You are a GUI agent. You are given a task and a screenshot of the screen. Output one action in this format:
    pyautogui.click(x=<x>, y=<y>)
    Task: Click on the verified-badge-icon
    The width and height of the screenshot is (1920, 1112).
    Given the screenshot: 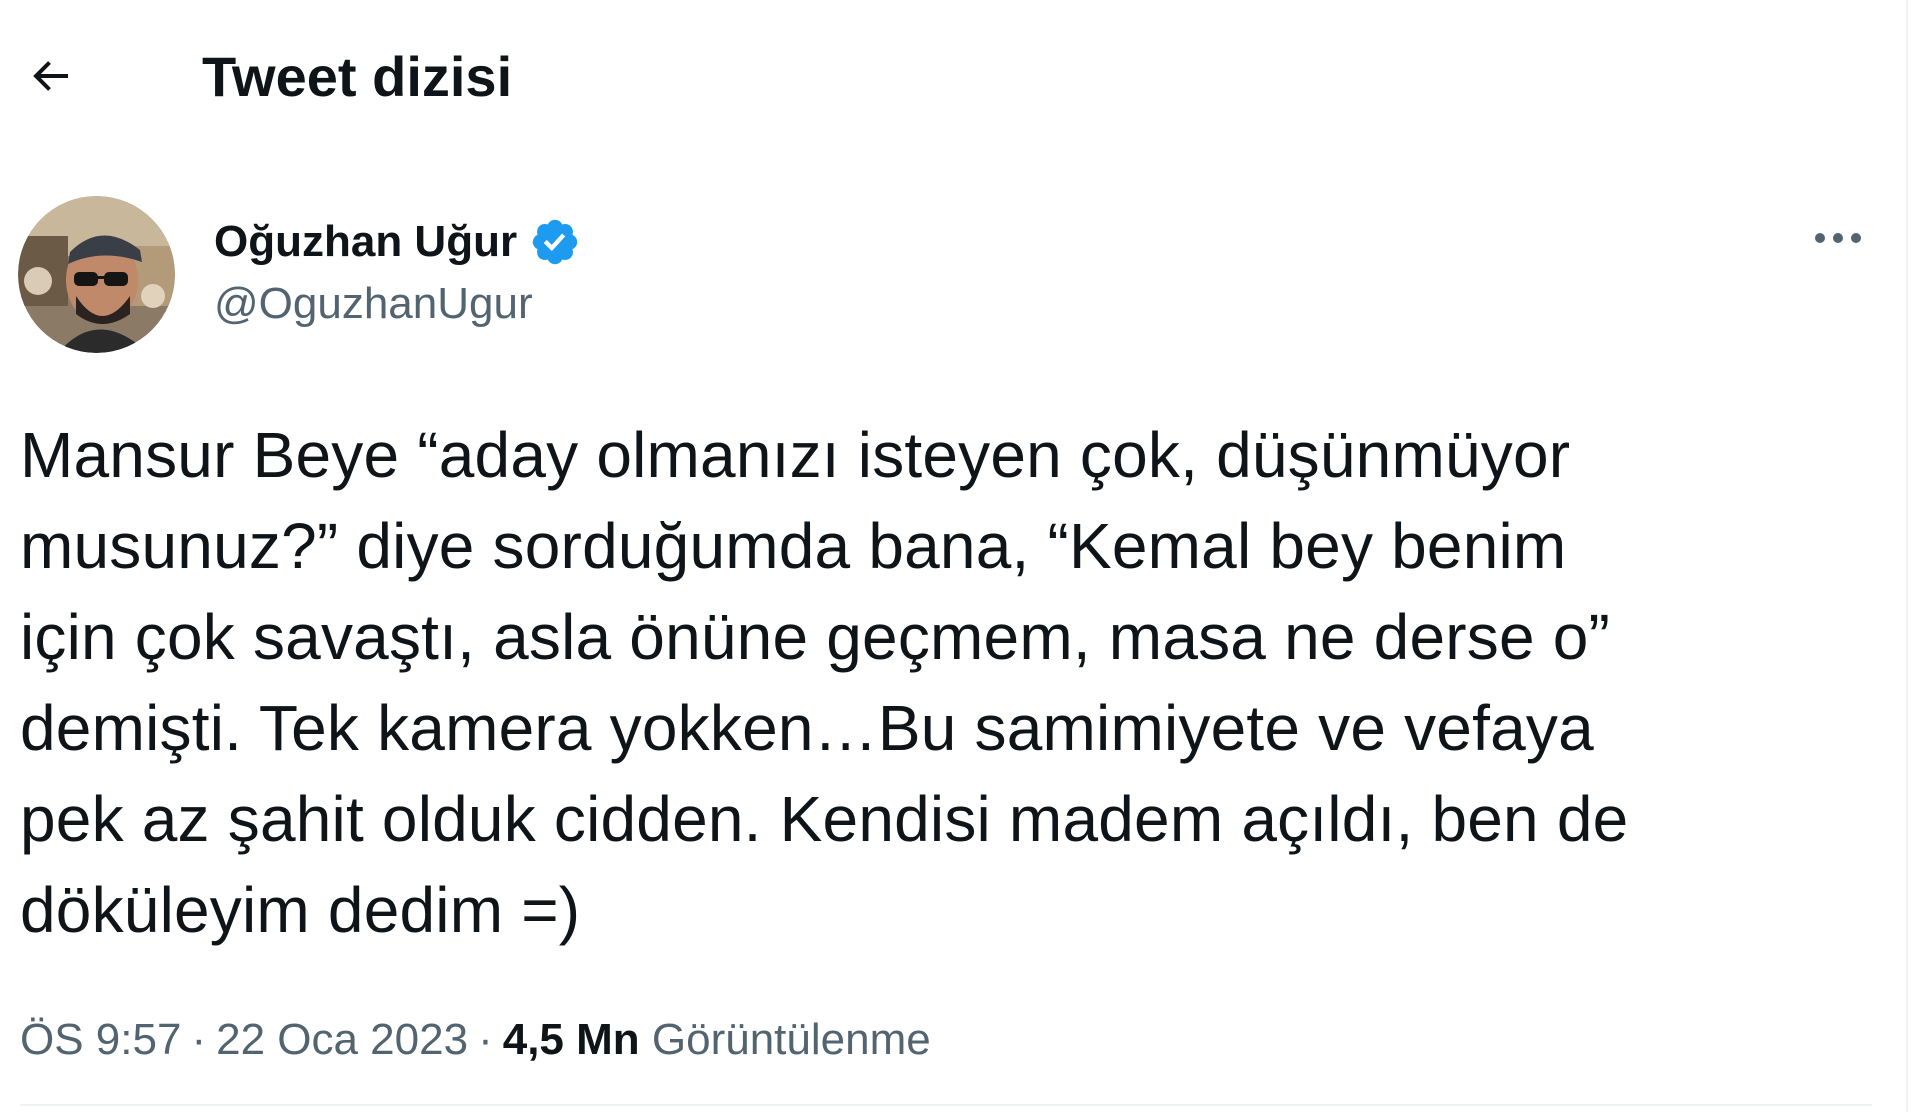 What is the action you would take?
    pyautogui.click(x=555, y=242)
    